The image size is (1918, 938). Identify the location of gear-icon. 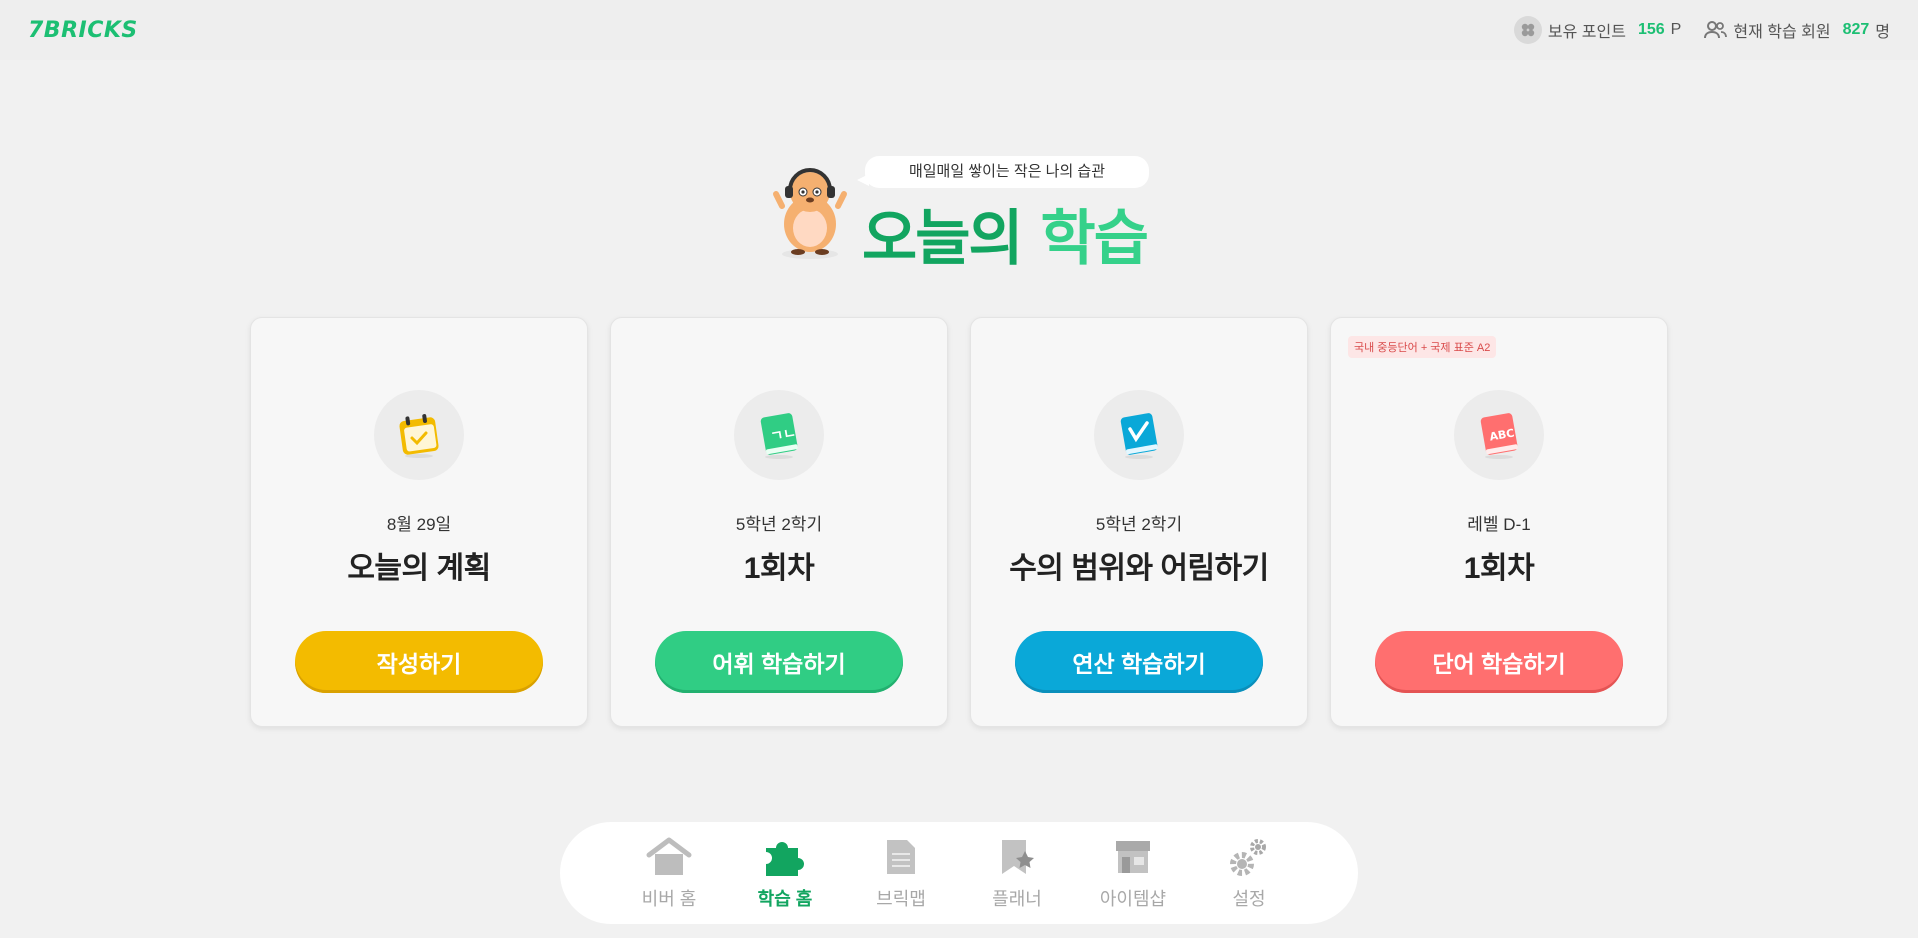
(1249, 857).